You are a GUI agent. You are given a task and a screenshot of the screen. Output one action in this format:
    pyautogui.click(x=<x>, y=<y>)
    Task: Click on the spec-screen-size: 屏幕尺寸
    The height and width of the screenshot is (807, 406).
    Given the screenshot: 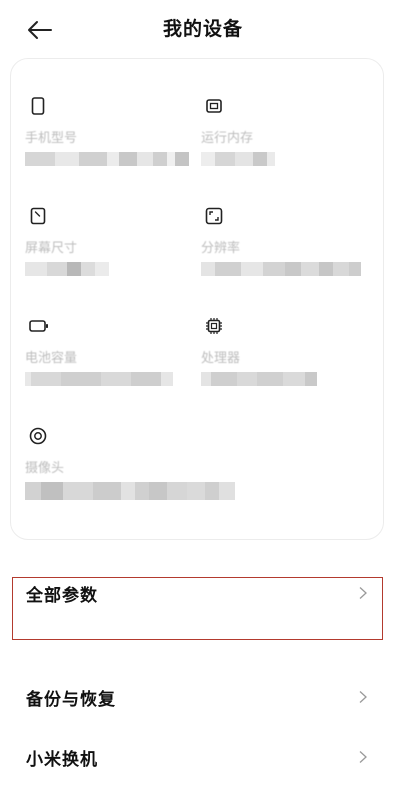 What is the action you would take?
    pyautogui.click(x=110, y=241)
    